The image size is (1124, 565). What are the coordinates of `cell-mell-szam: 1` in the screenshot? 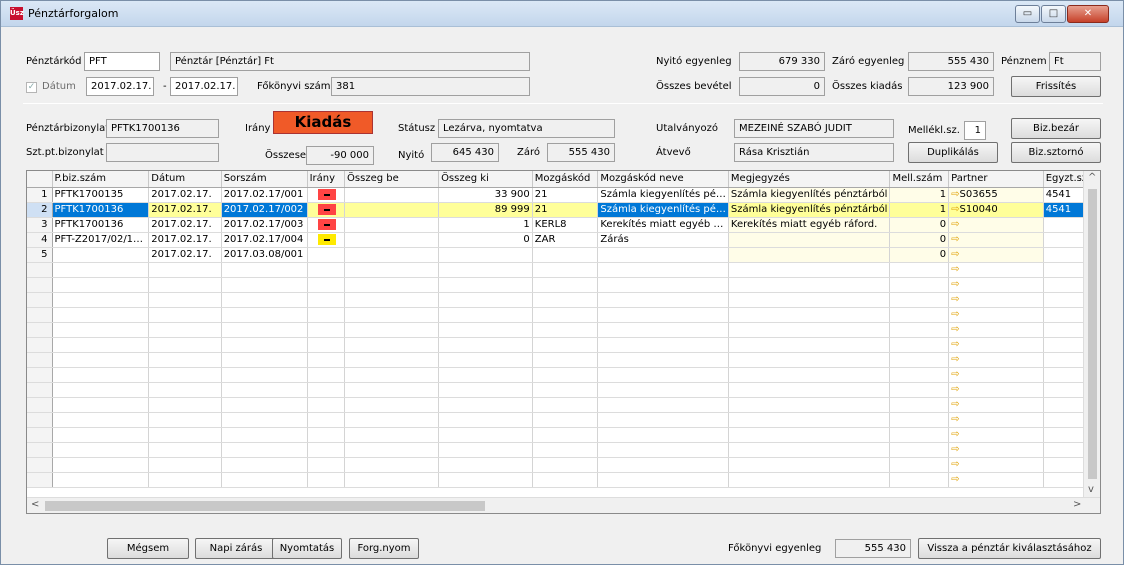 It's located at (919, 195).